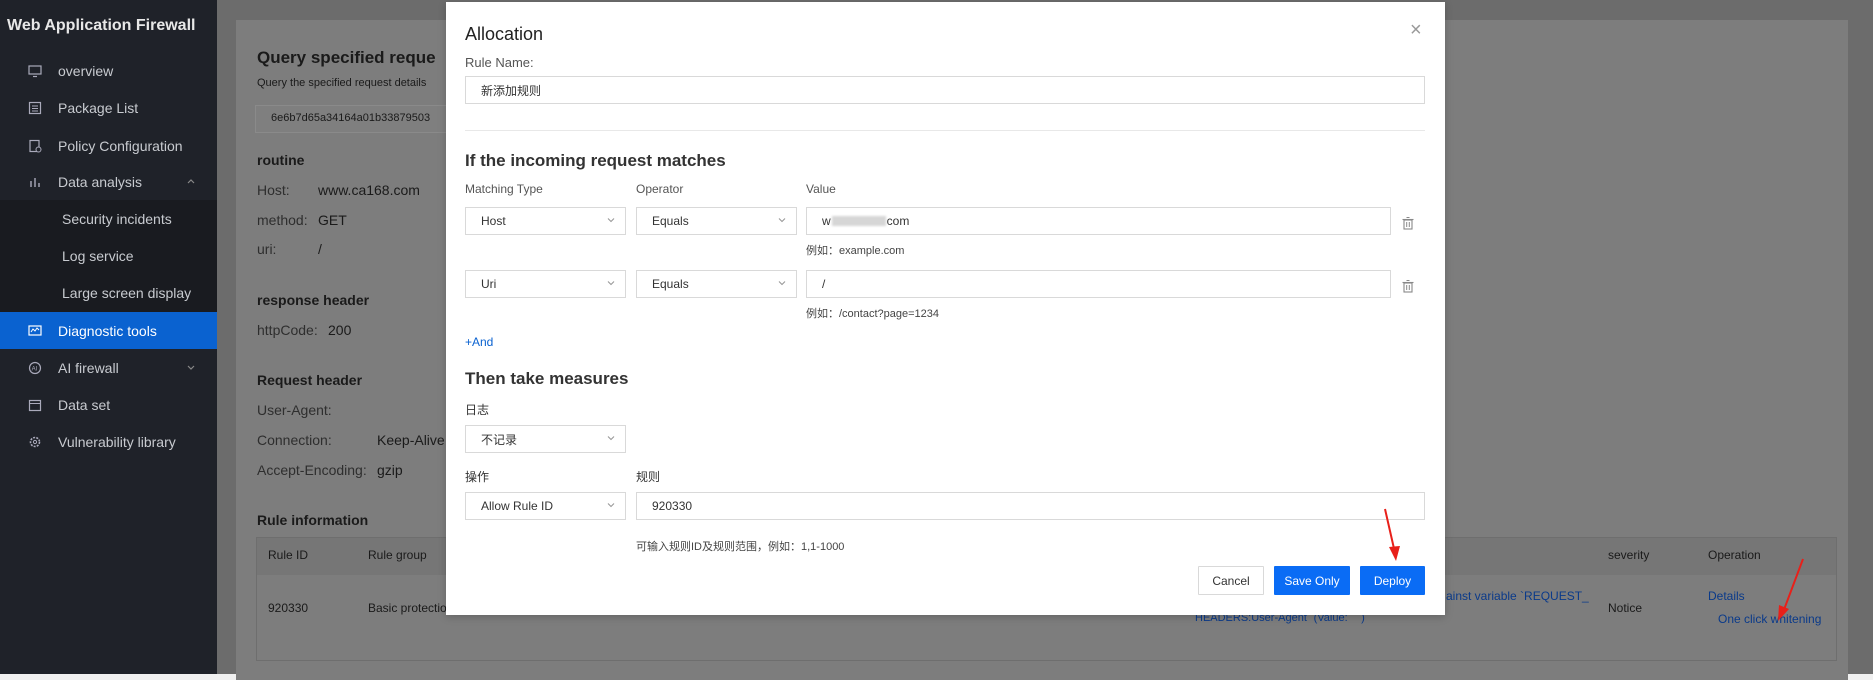 The width and height of the screenshot is (1873, 680). Describe the element at coordinates (360, 119) in the screenshot. I see `request-id-input: 6e6b7d65a34164a01b33879503` at that location.